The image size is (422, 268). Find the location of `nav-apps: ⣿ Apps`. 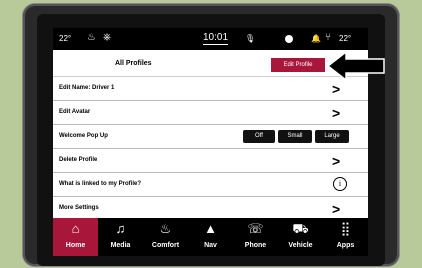

nav-apps: ⣿ Apps is located at coordinates (345, 237).